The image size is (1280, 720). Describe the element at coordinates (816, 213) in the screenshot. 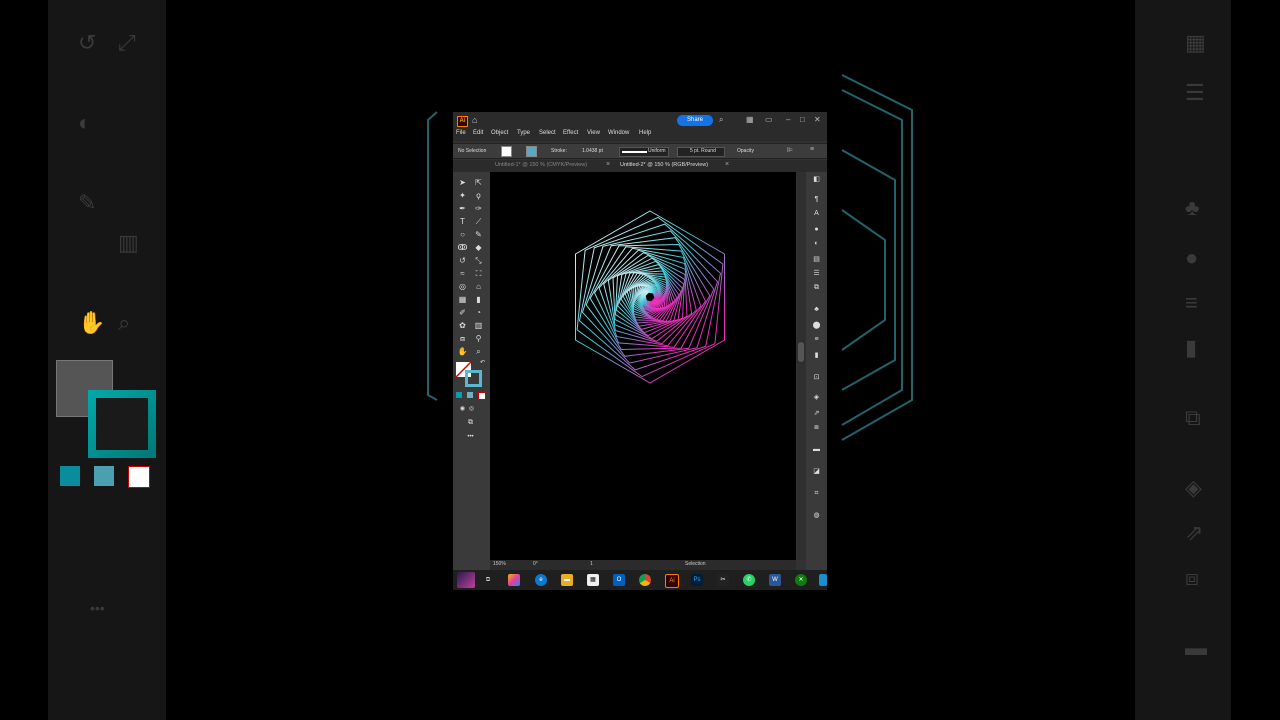

I see `character-icon: A` at that location.